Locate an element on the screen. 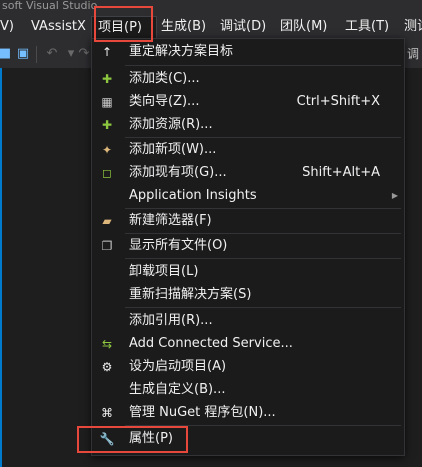  menu-item-label: 卸载项目(L) is located at coordinates (164, 271).